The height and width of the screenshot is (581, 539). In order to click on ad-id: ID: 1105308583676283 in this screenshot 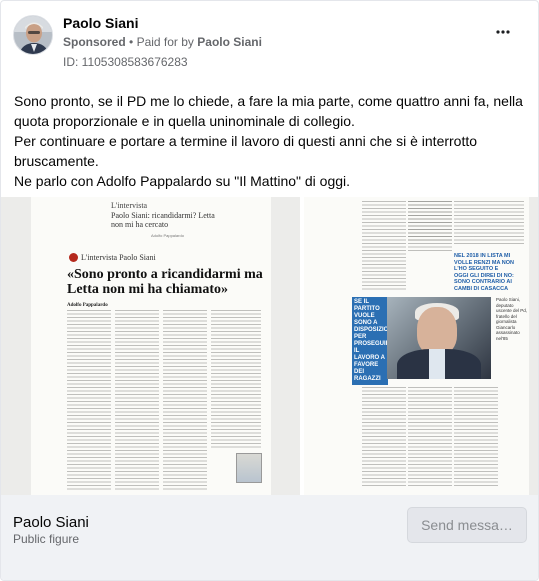, I will do `click(125, 62)`.